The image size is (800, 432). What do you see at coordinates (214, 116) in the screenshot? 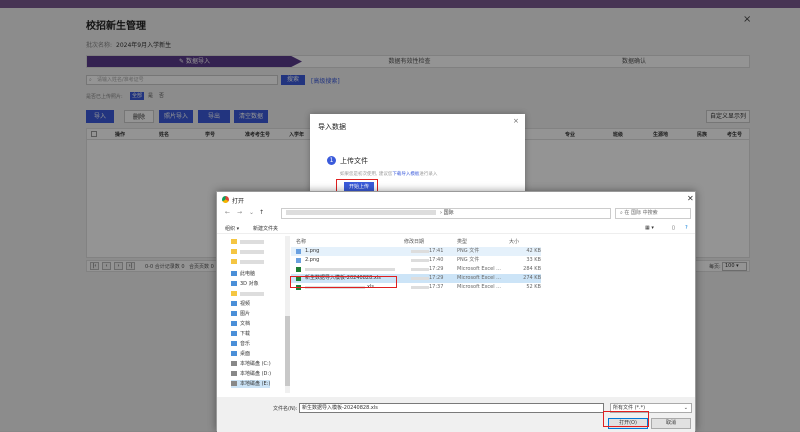
I see `export-button: 导出` at bounding box center [214, 116].